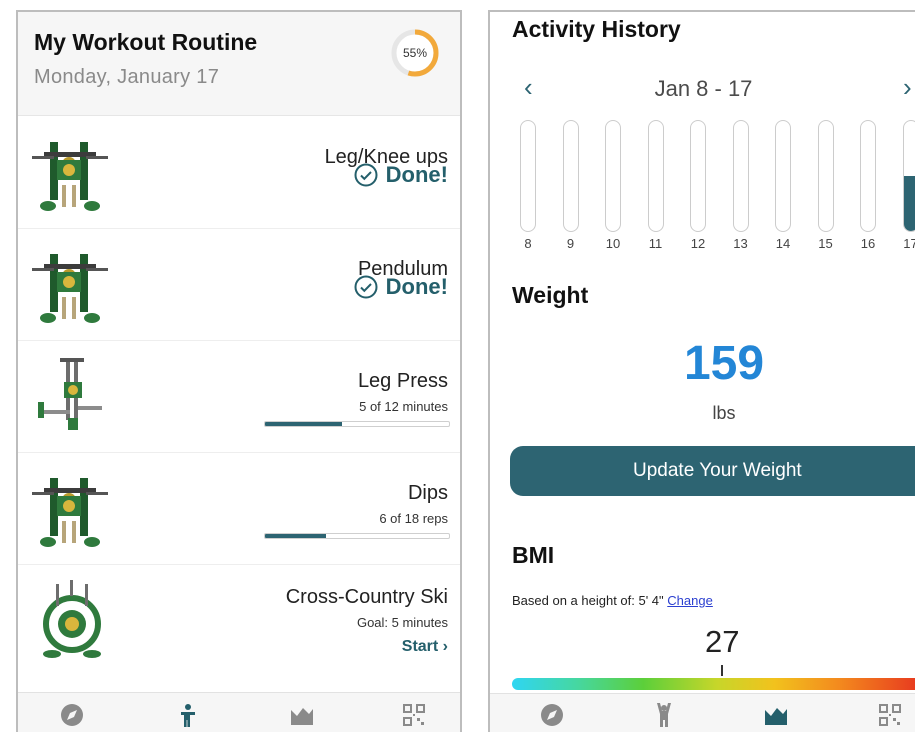  I want to click on exercise-row: Leg/Knee ups Done!, so click(239, 172).